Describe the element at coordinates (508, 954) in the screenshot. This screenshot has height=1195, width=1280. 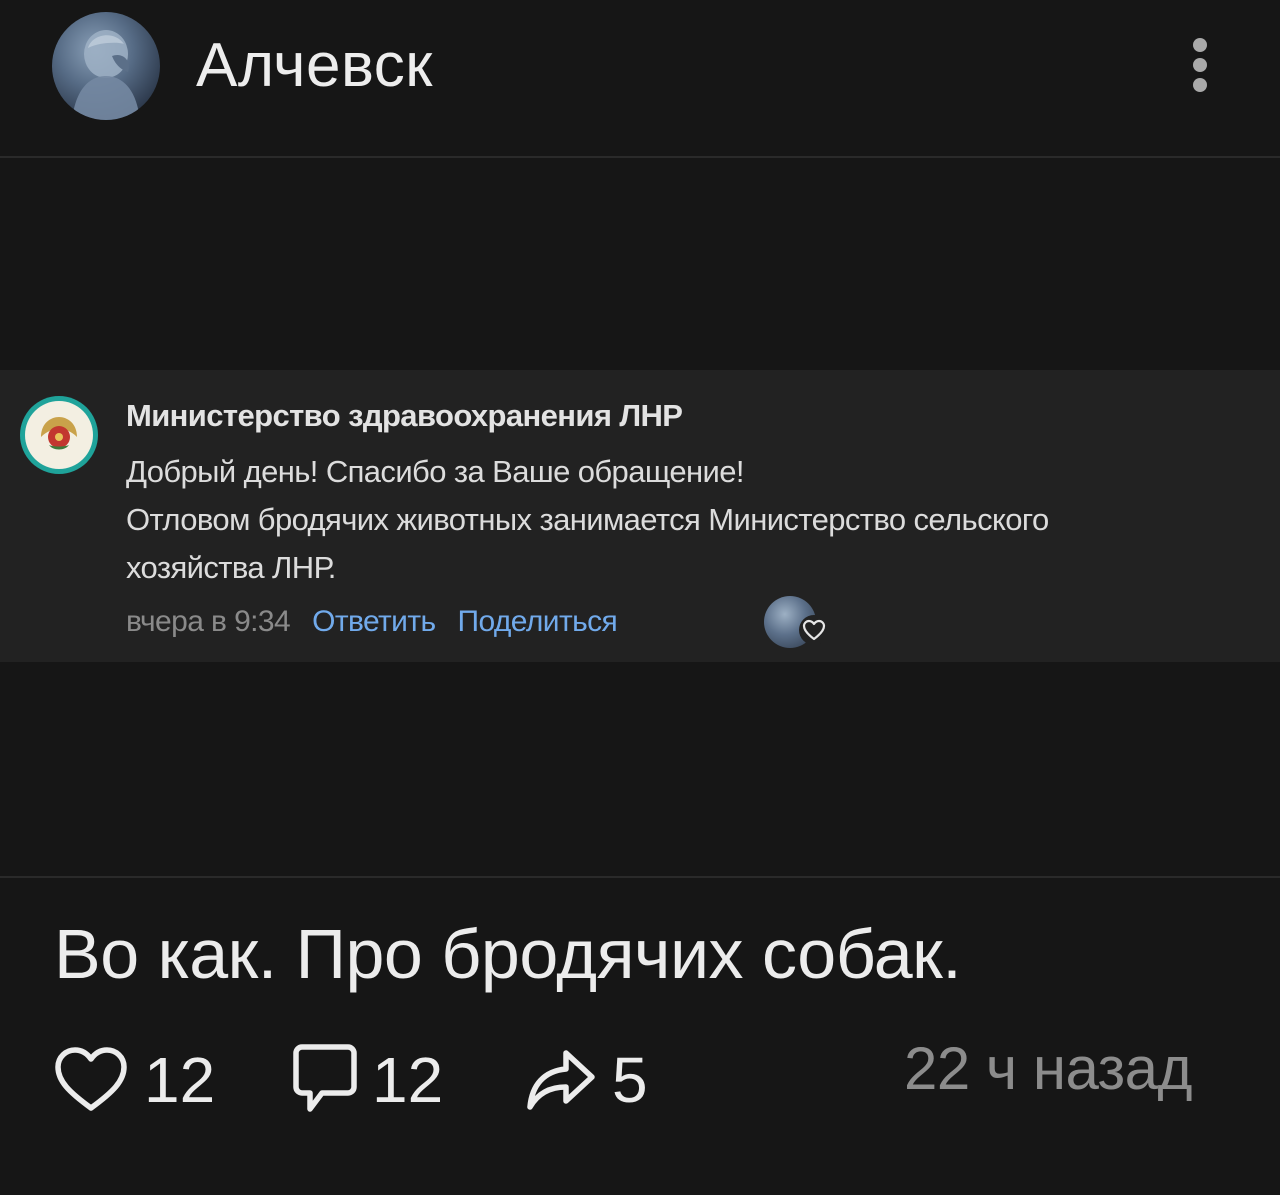
I see `post-text: Во как. Про бродячих собак.` at that location.